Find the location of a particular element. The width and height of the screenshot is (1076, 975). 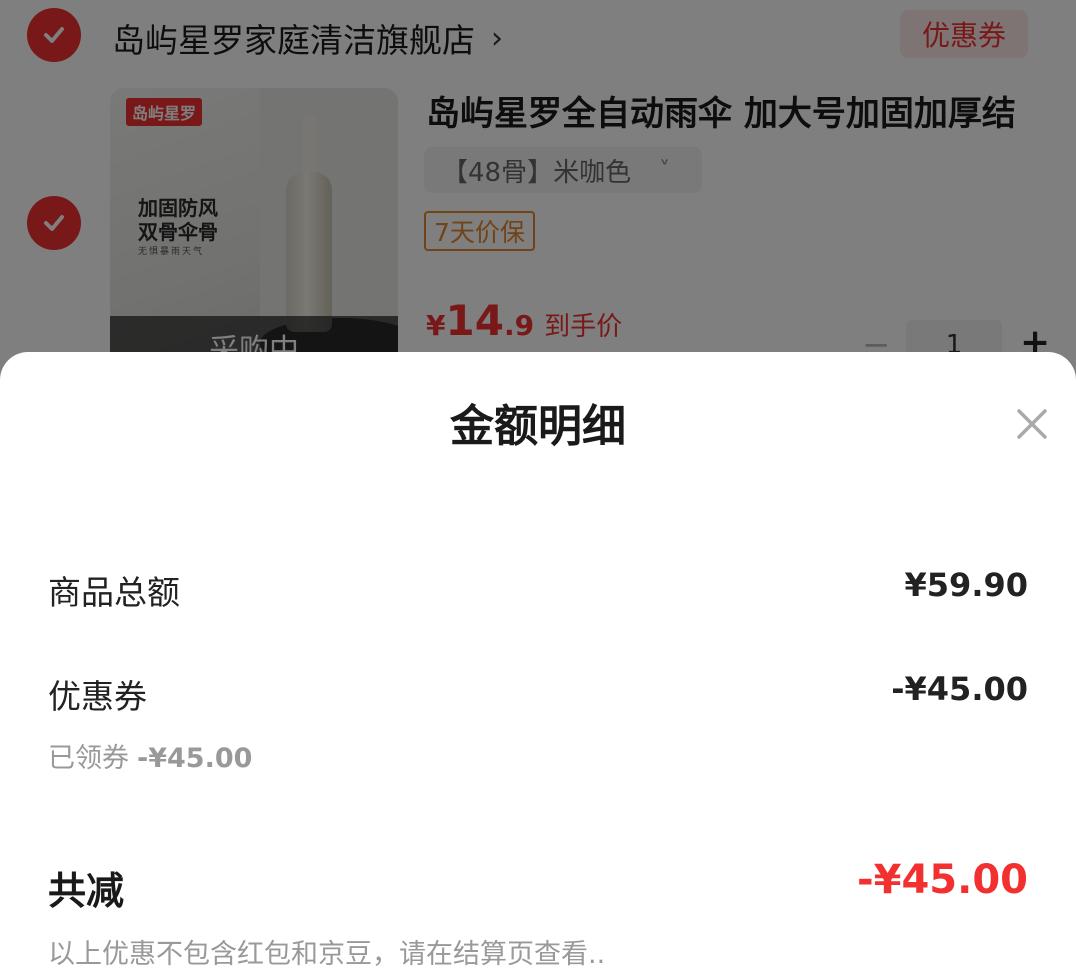

claimed-coupon-detail: 已领券 -¥45.00 is located at coordinates (150, 755).